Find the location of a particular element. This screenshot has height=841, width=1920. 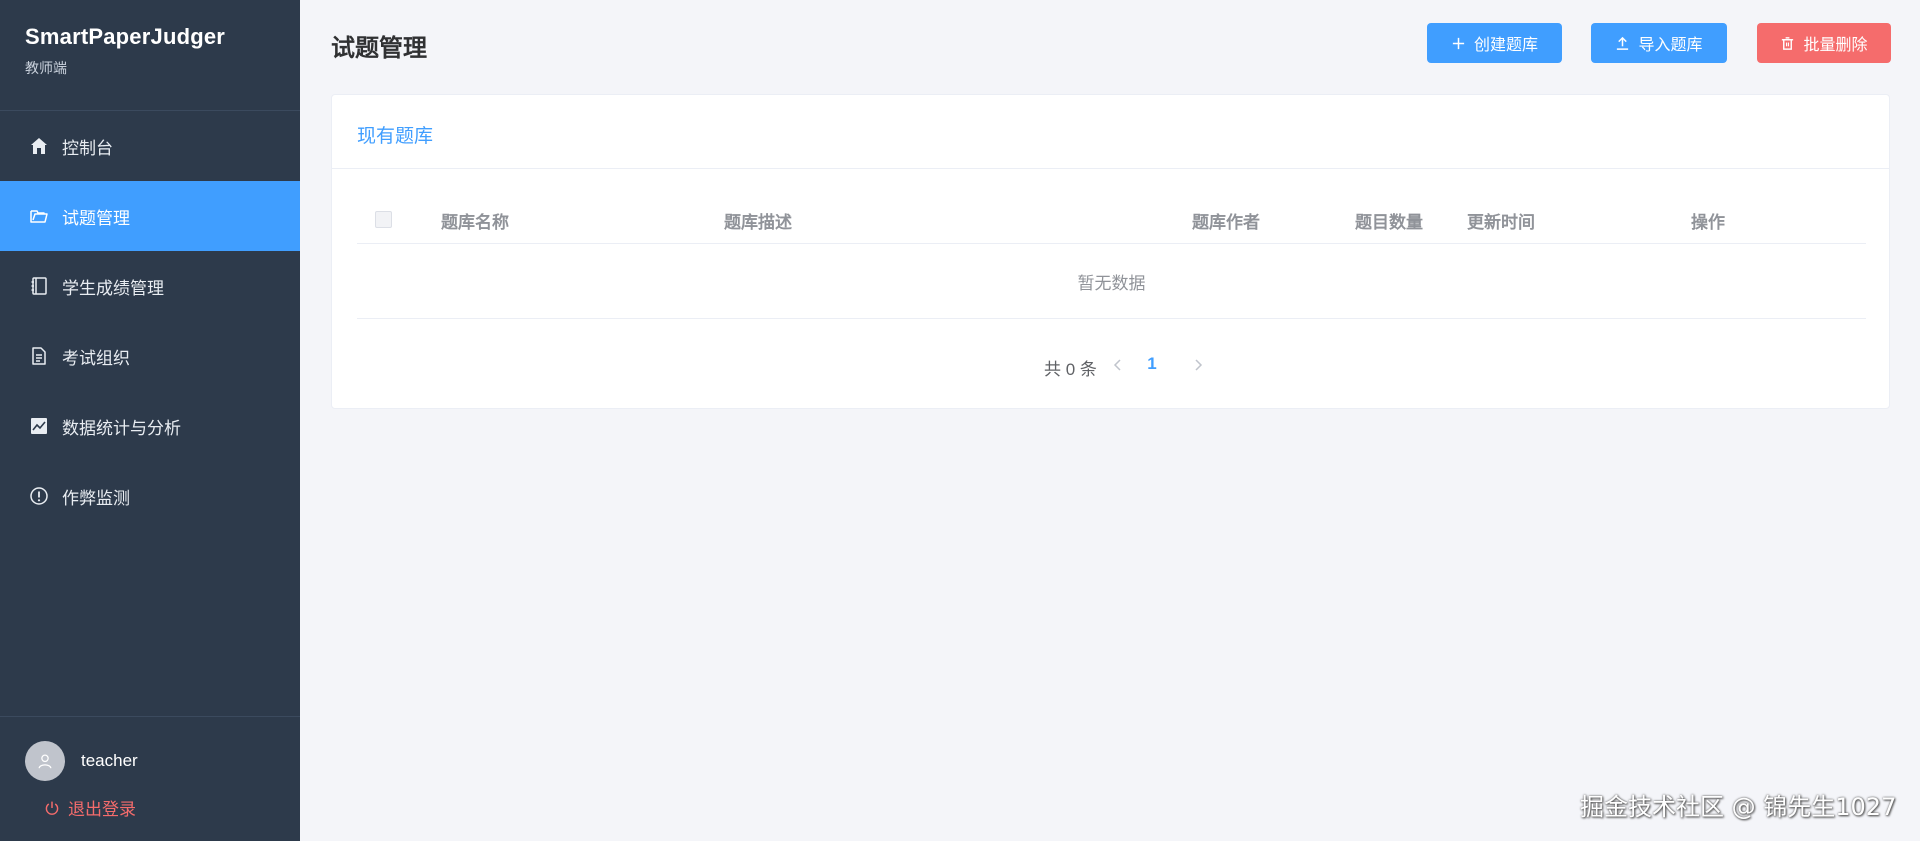

logout-button: 退出登录 is located at coordinates (172, 807).